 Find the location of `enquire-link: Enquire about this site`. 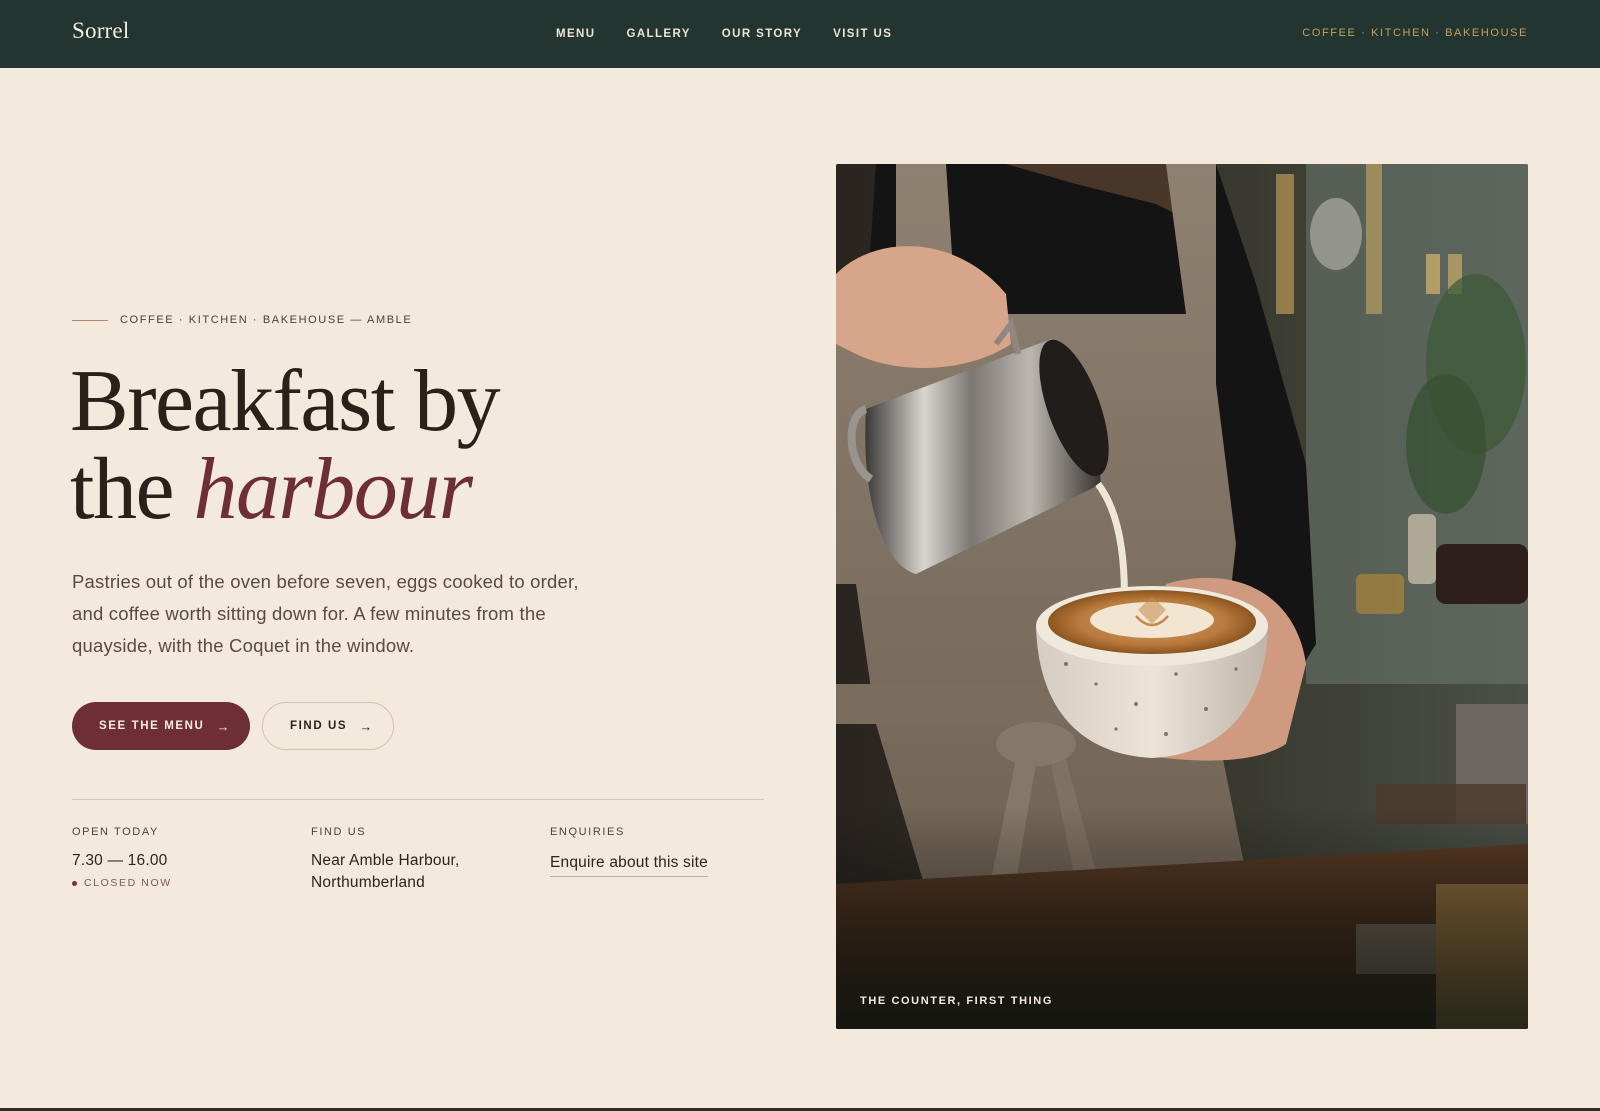

enquire-link: Enquire about this site is located at coordinates (629, 864).